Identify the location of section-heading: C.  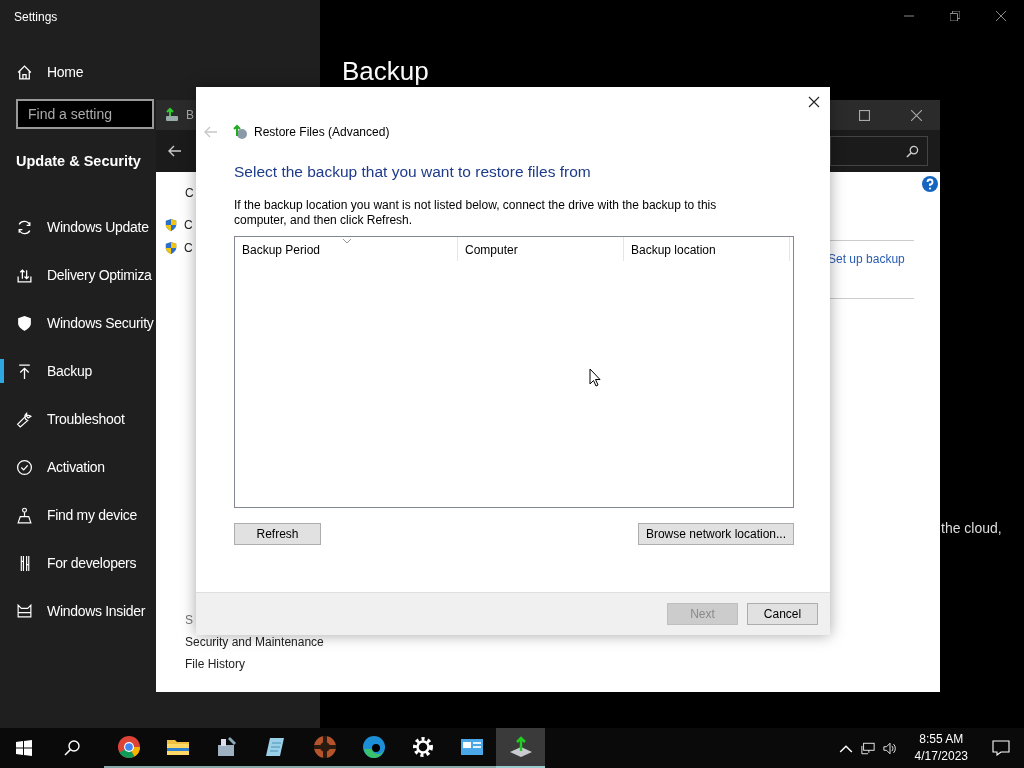
(189, 193).